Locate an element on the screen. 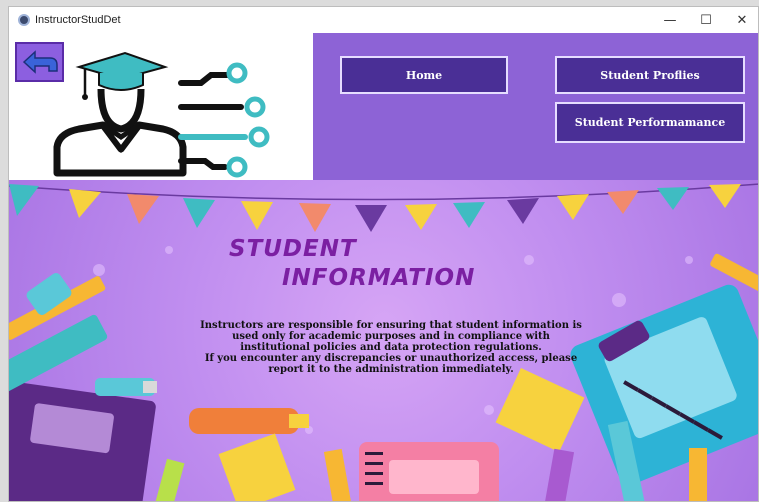 Image resolution: width=759 pixels, height=502 pixels. window-title: InstructorStudDet is located at coordinates (78, 20).